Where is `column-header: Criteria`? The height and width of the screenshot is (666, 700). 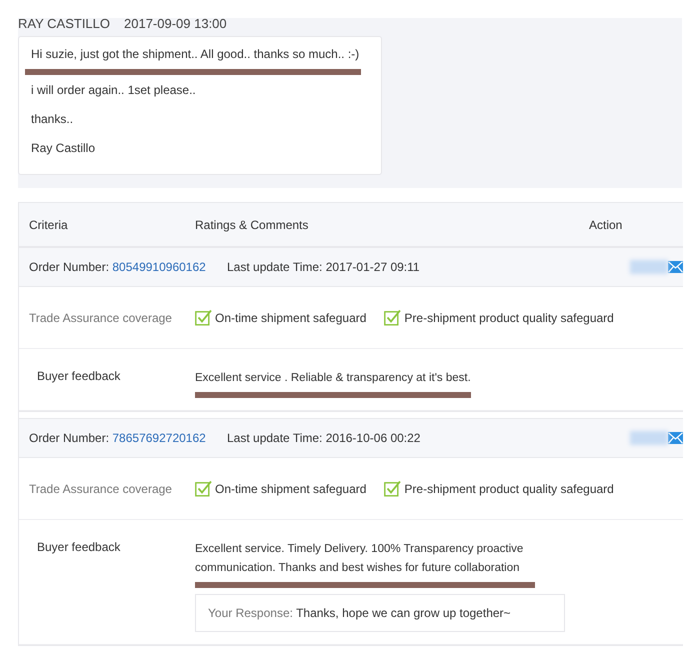 column-header: Criteria is located at coordinates (48, 225).